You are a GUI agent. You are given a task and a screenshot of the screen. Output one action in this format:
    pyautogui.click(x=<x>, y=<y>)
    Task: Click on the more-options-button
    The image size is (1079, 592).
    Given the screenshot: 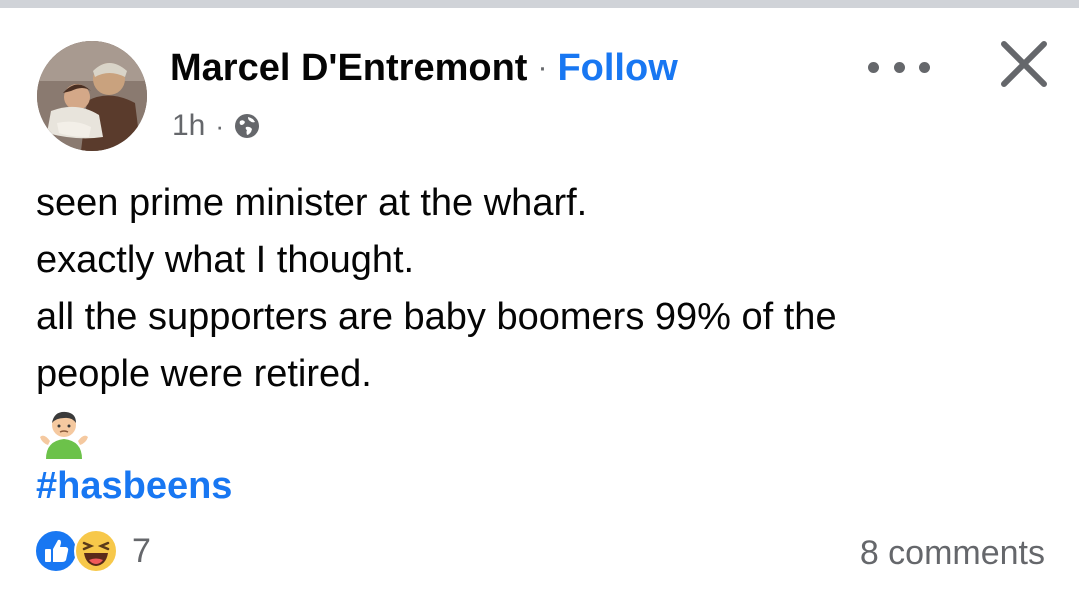 What is the action you would take?
    pyautogui.click(x=899, y=67)
    